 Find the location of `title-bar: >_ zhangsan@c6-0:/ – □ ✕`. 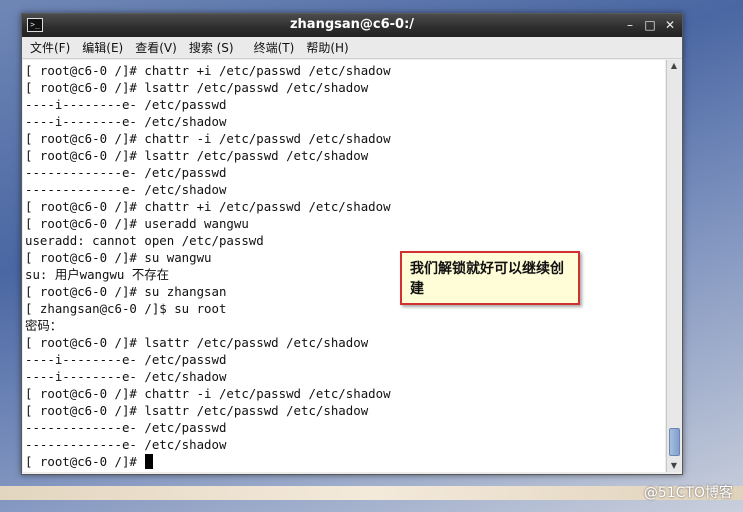

title-bar: >_ zhangsan@c6-0:/ – □ ✕ is located at coordinates (352, 25).